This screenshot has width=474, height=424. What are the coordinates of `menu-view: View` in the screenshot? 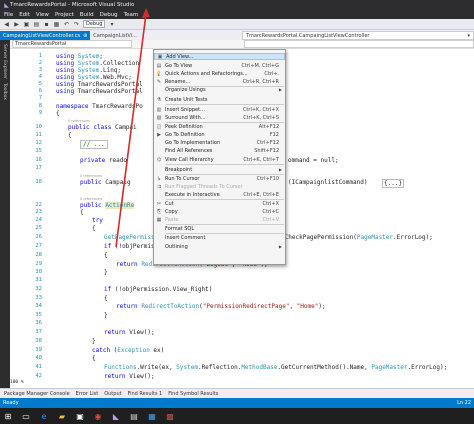 It's located at (42, 15).